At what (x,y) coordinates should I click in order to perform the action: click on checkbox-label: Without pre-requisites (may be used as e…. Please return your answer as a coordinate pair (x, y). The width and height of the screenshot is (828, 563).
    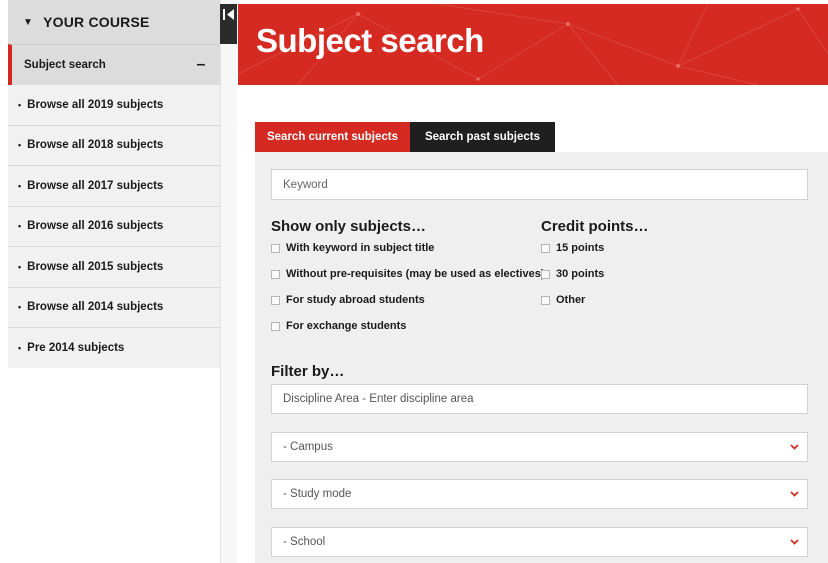
    Looking at the image, I should click on (415, 274).